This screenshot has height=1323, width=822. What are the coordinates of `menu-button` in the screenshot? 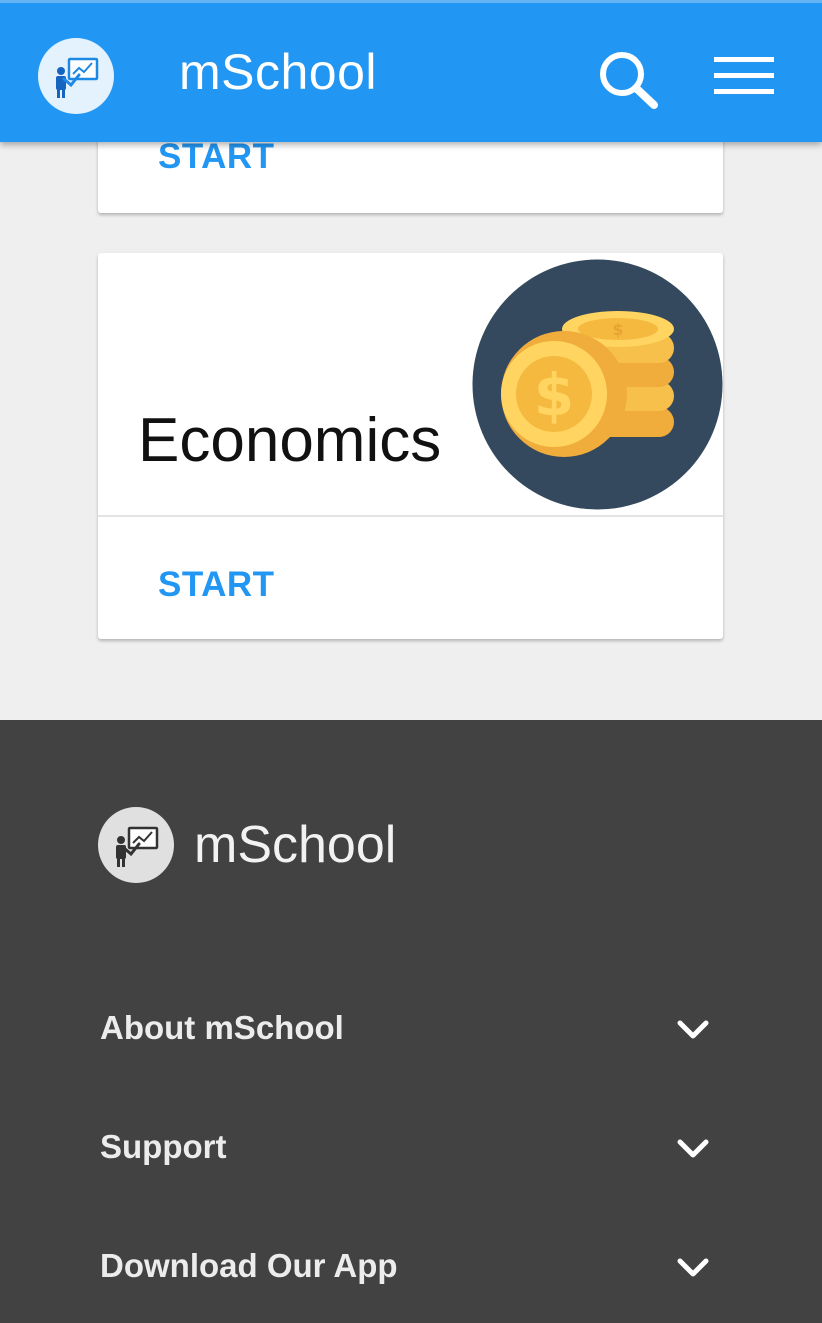 It's located at (744, 76).